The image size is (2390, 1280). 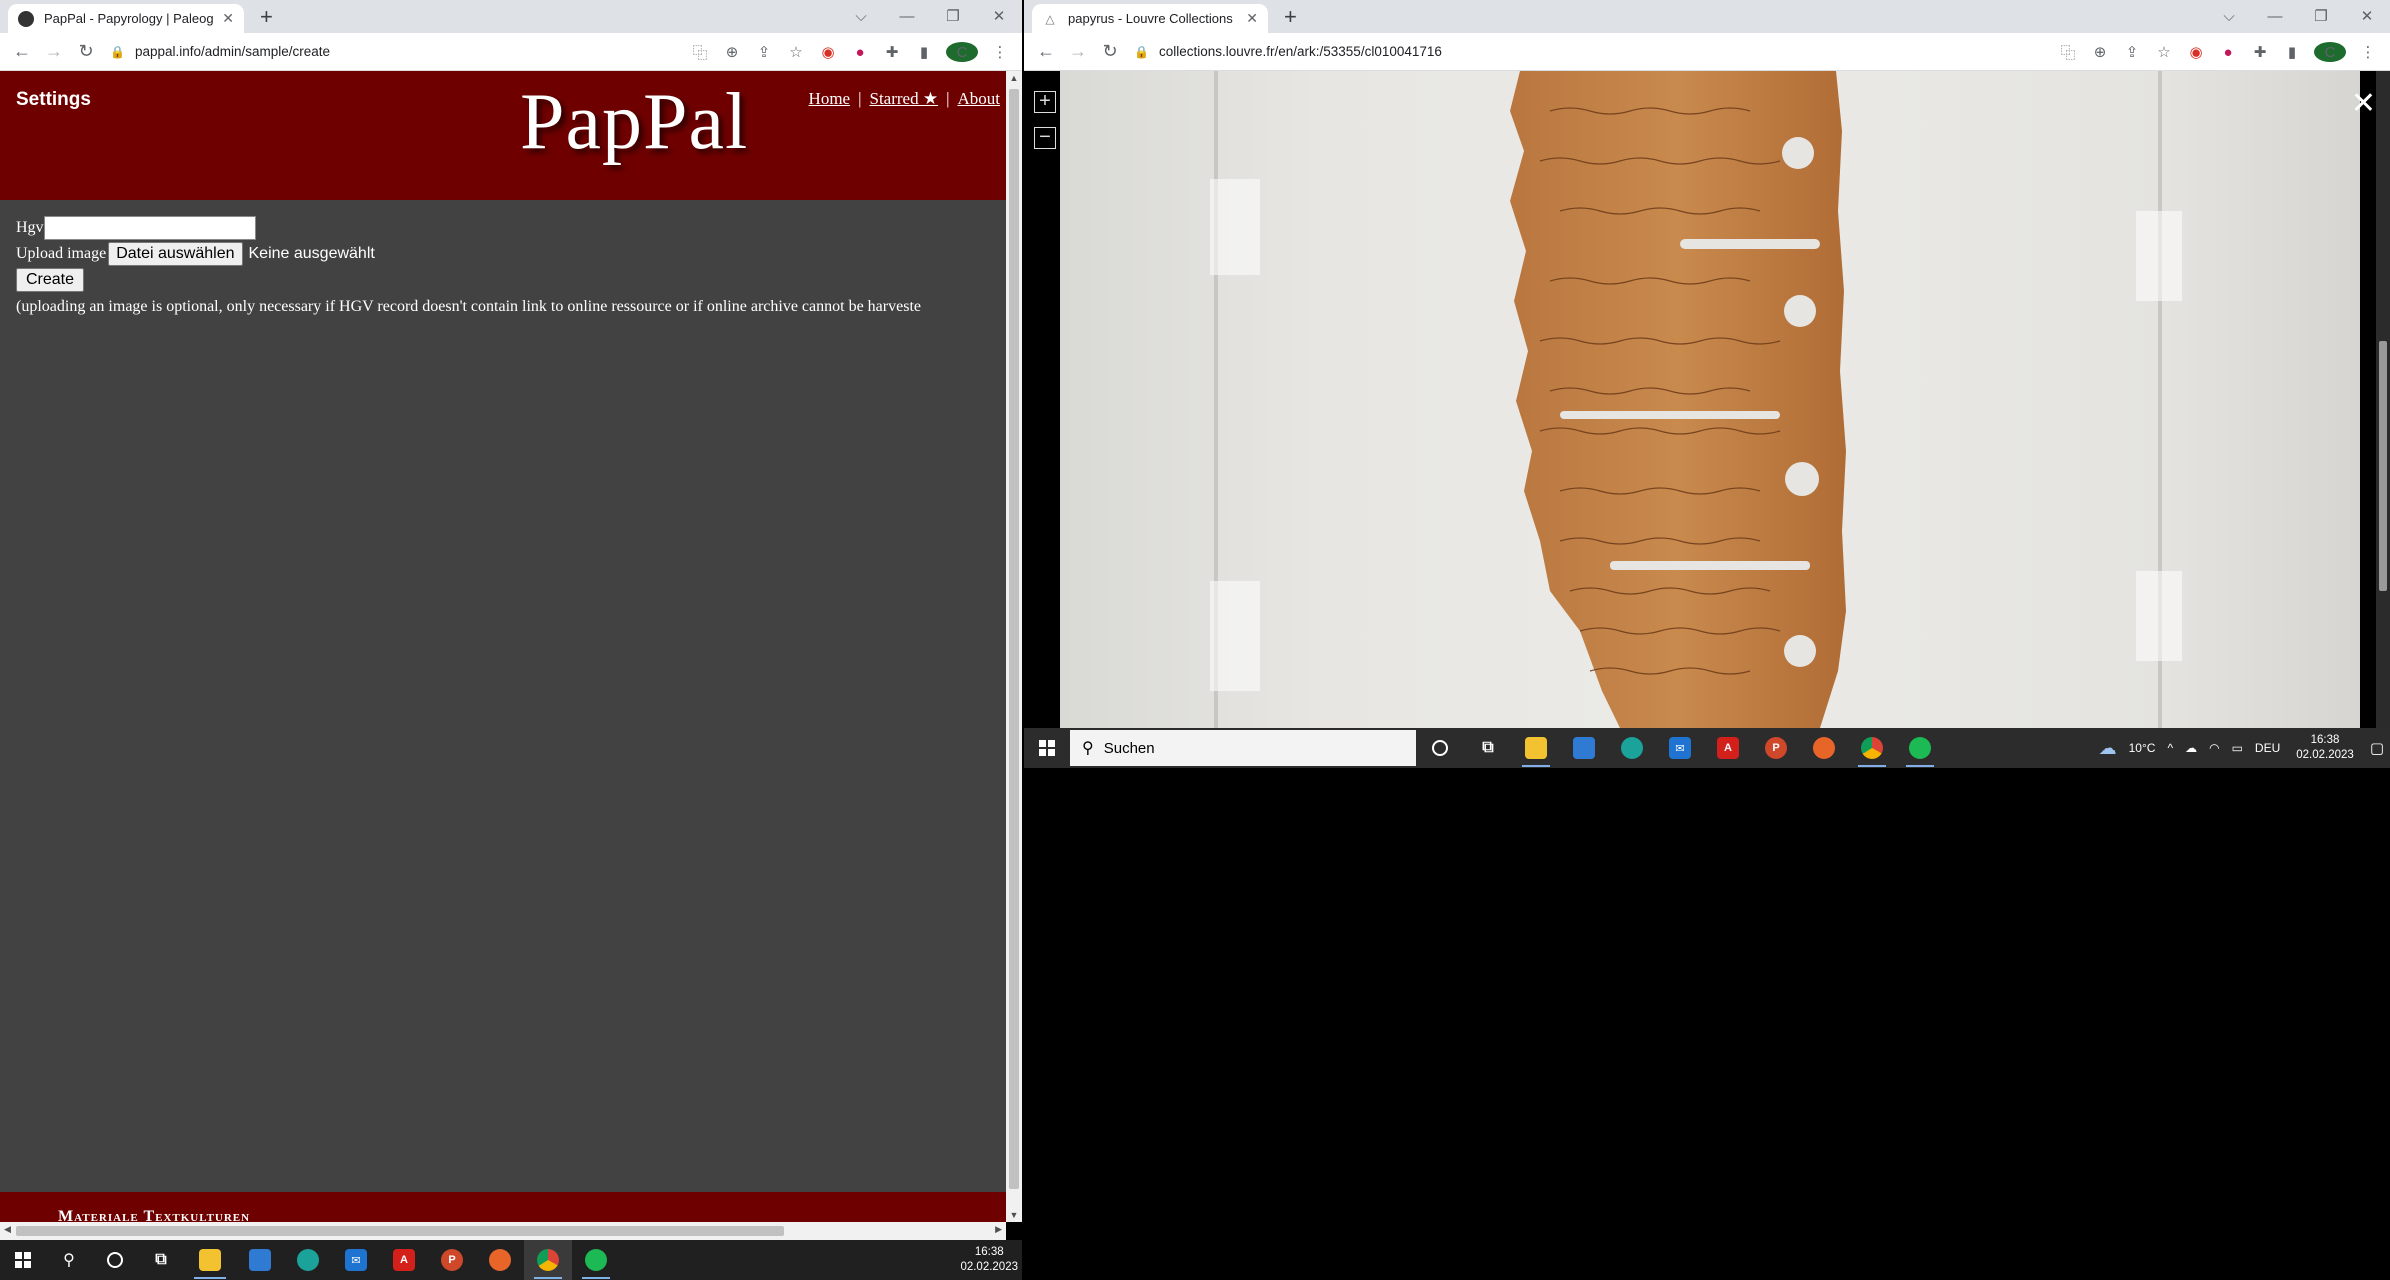 I want to click on weather-cloud-icon: ☁, so click(x=2108, y=748).